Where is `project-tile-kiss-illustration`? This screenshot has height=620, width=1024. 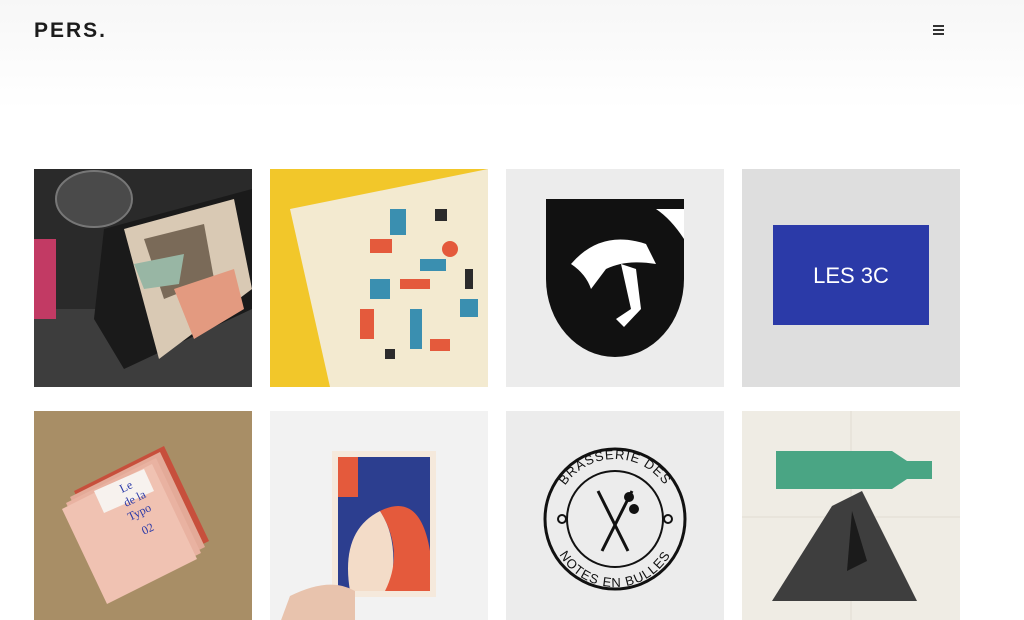
project-tile-kiss-illustration is located at coordinates (379, 514).